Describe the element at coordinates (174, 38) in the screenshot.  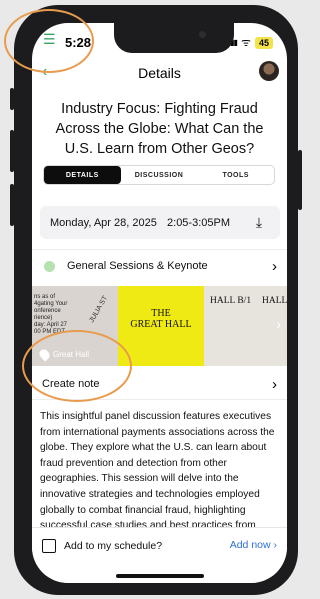
I see `notch` at that location.